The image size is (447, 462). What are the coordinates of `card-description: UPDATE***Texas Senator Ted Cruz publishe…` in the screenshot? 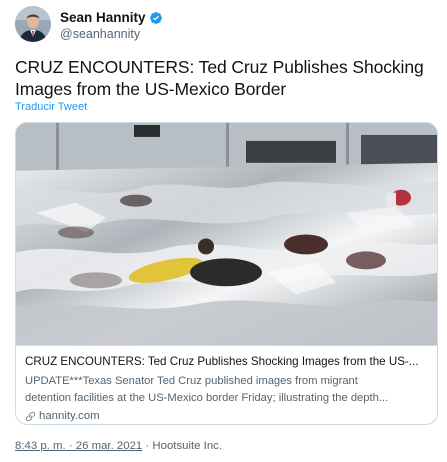 It's located at (226, 390).